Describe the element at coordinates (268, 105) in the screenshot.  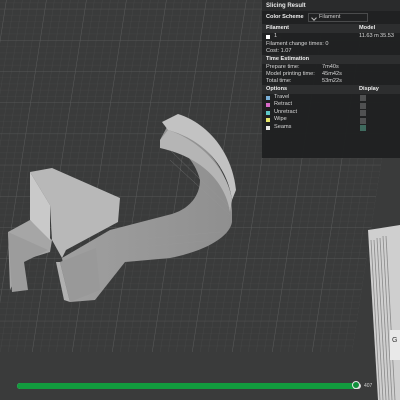
I see `retract-color-swatch` at that location.